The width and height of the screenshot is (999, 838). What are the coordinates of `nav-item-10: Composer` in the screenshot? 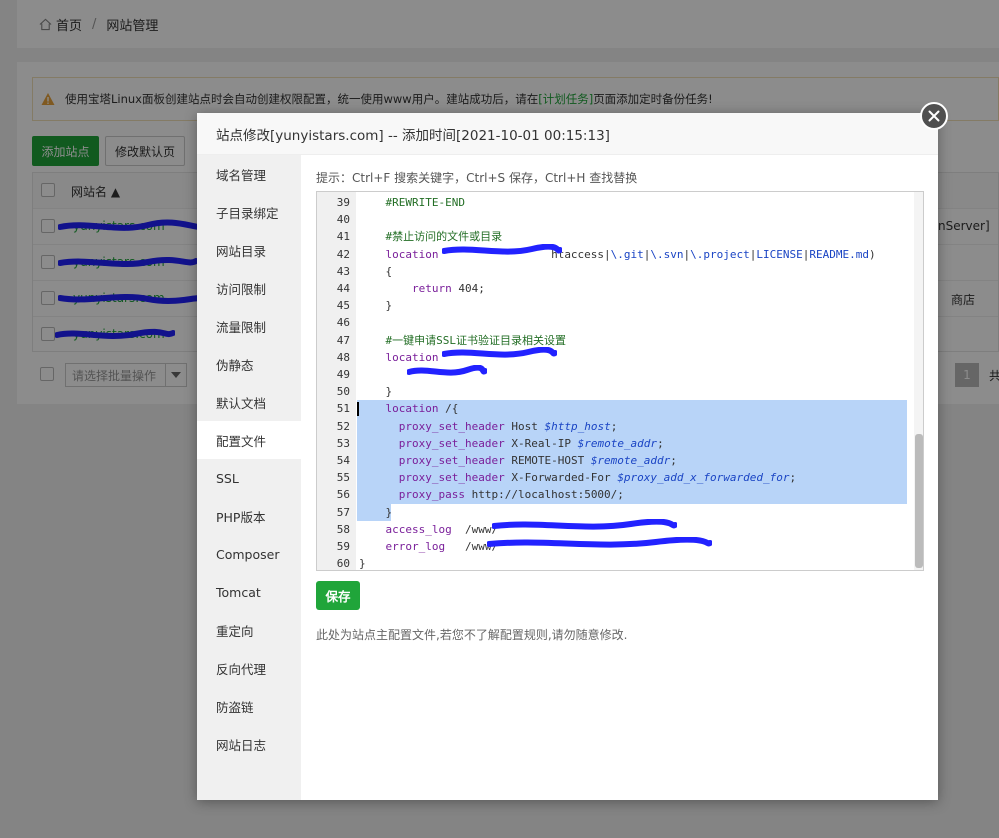 It's located at (249, 554).